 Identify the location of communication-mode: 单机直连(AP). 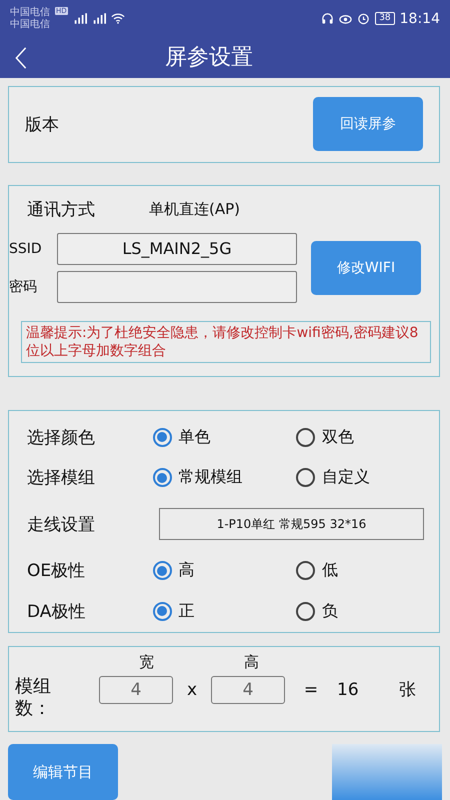
(194, 209).